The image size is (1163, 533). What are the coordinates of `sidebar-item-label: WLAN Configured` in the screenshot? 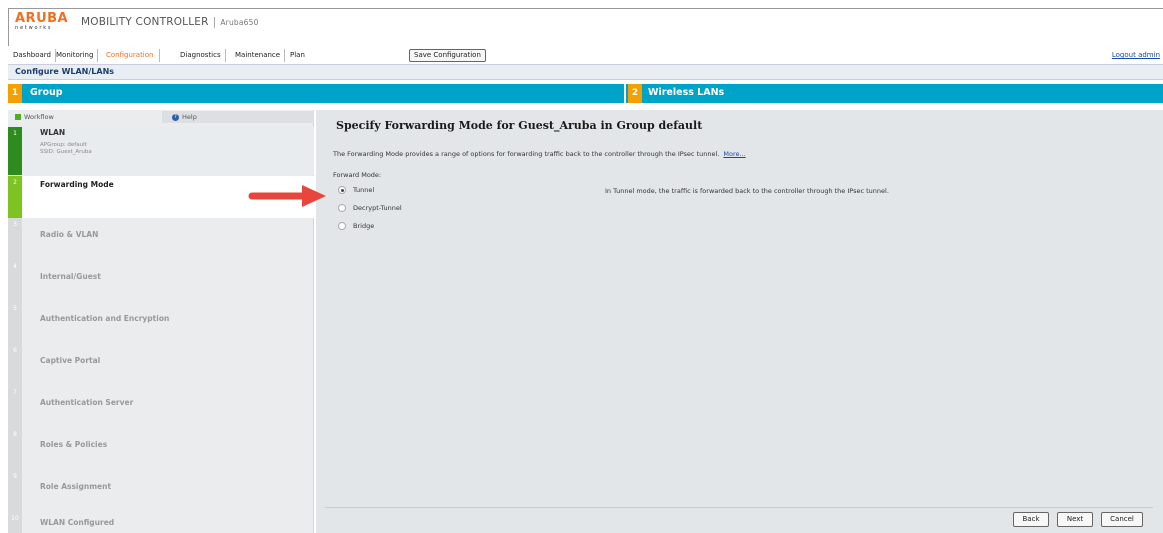 It's located at (77, 522).